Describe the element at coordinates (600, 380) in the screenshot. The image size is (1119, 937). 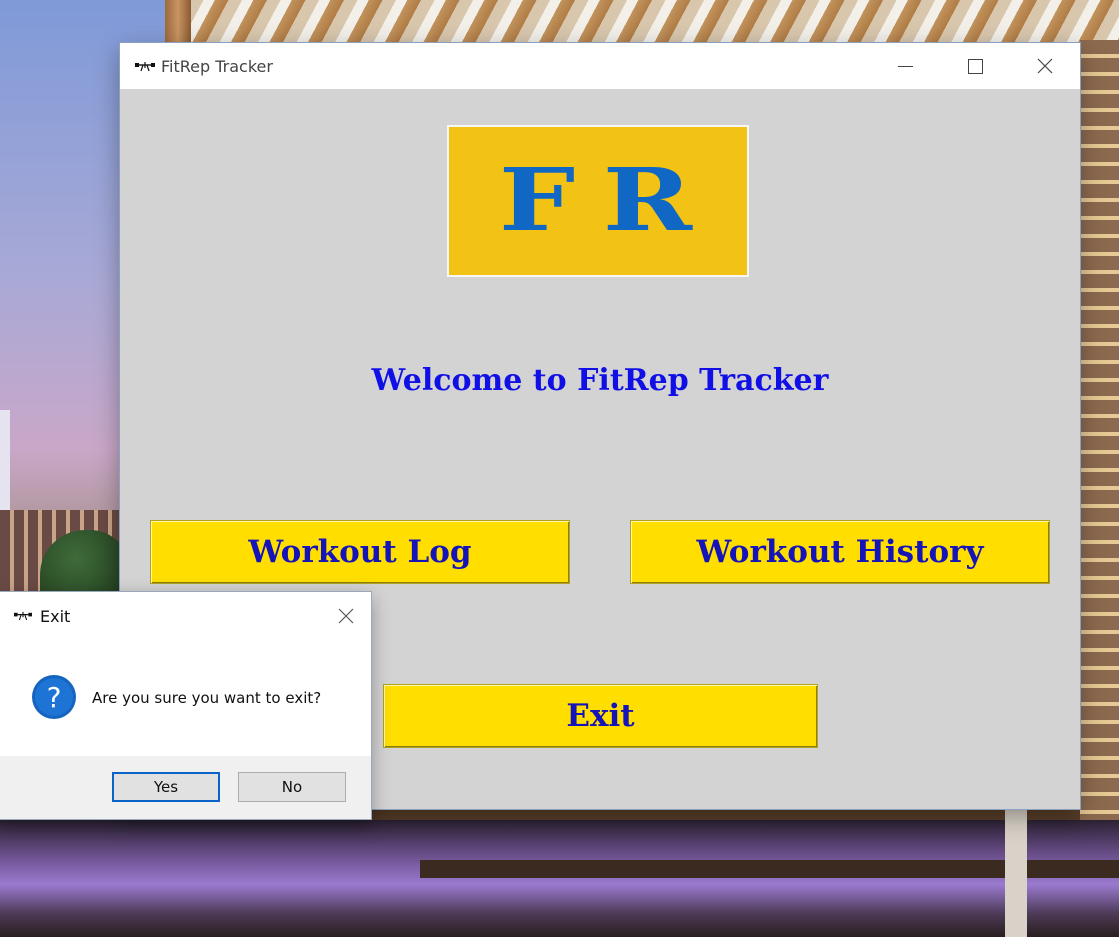
I see `welcome-heading: Welcome to FitRep Tracker` at that location.